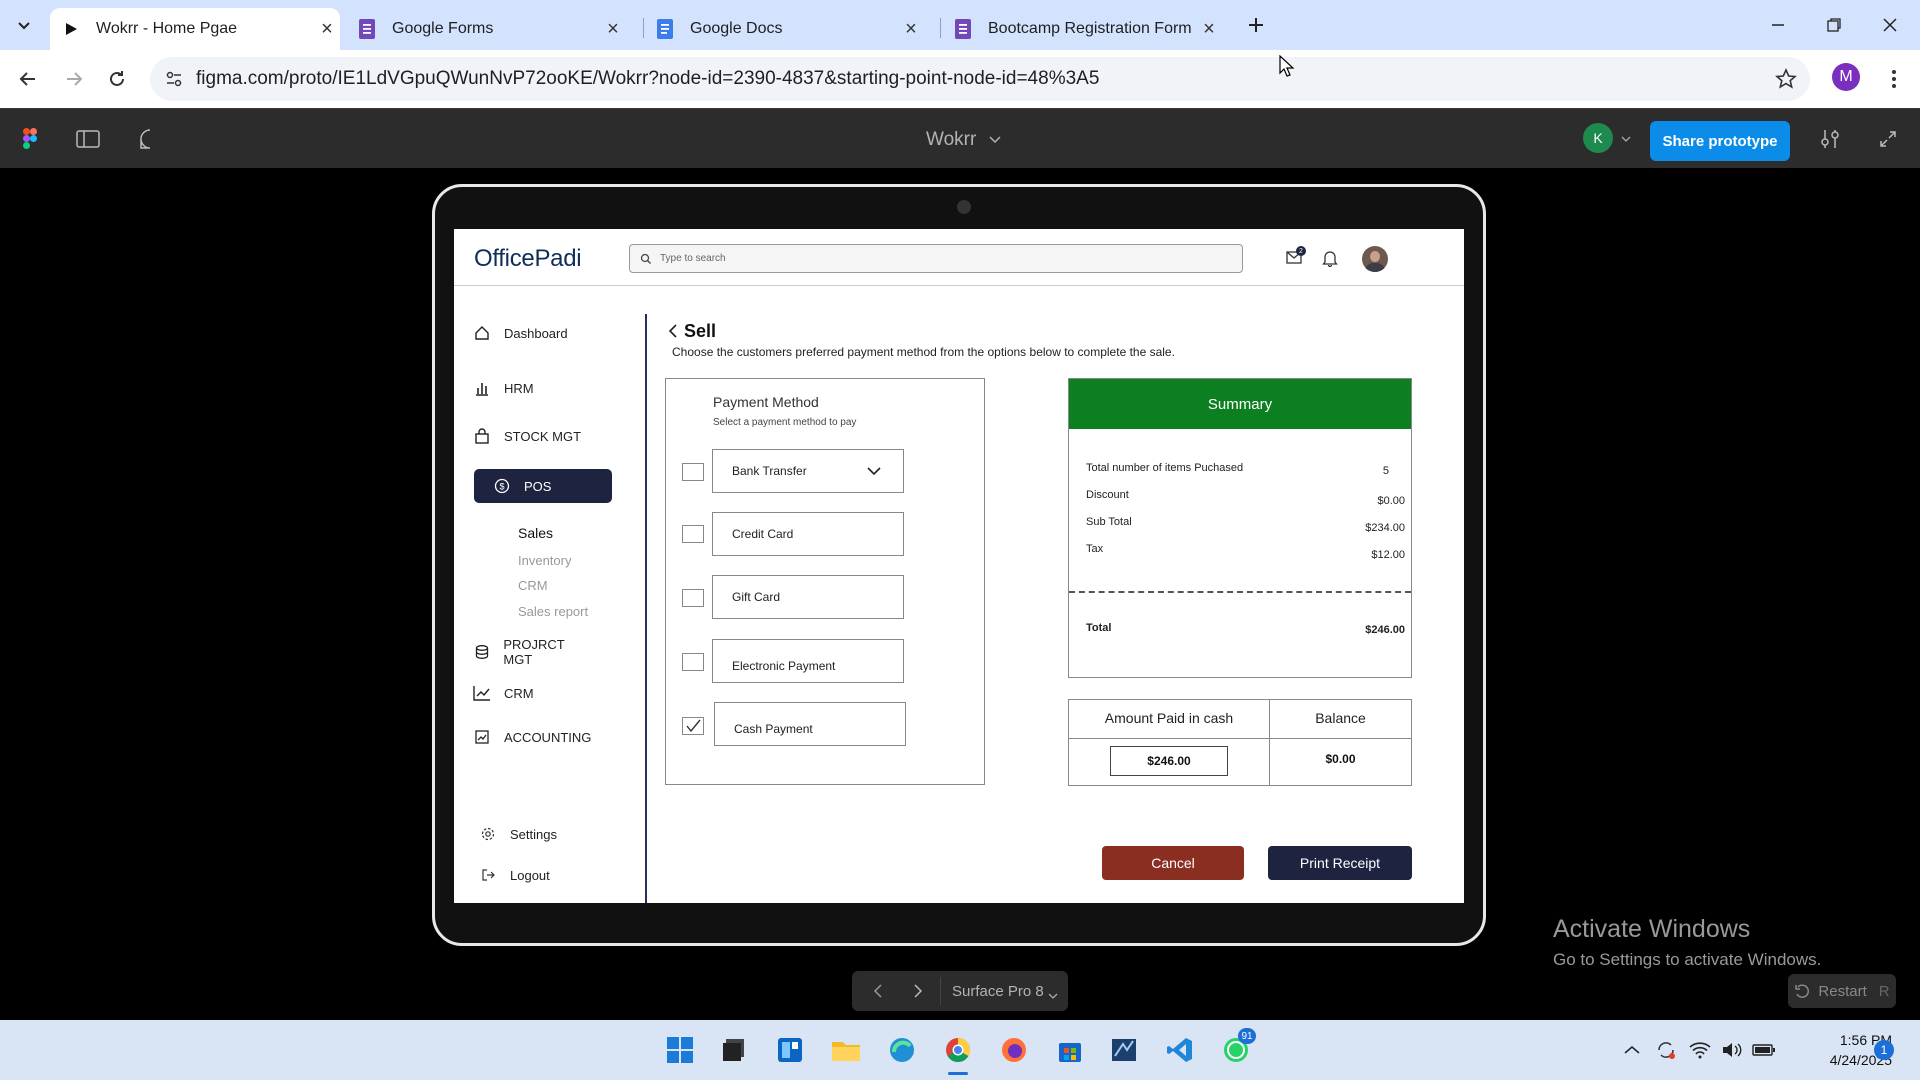 The image size is (1920, 1080). Describe the element at coordinates (524, 436) in the screenshot. I see `sidebar-item-stock: STOCK MGT` at that location.